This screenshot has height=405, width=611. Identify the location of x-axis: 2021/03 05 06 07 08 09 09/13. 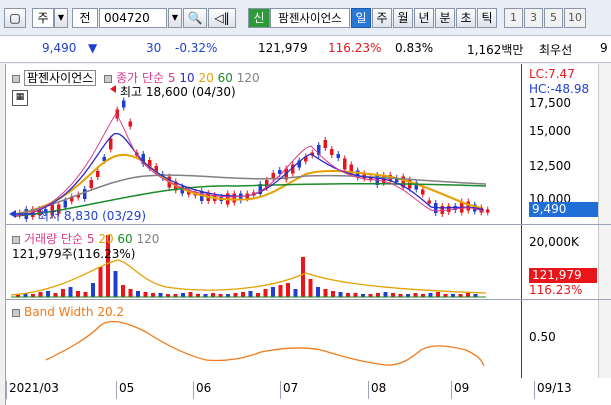
(308, 391).